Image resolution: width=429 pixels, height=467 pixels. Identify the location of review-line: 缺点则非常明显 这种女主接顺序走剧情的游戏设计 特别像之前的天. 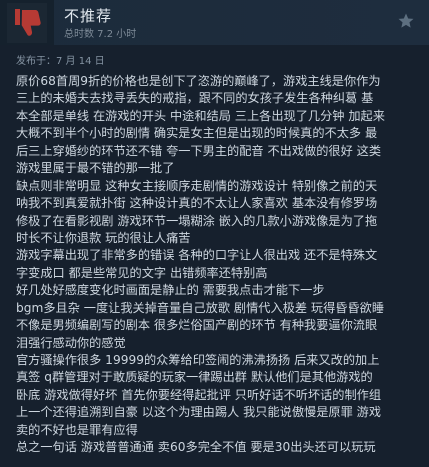
(197, 185).